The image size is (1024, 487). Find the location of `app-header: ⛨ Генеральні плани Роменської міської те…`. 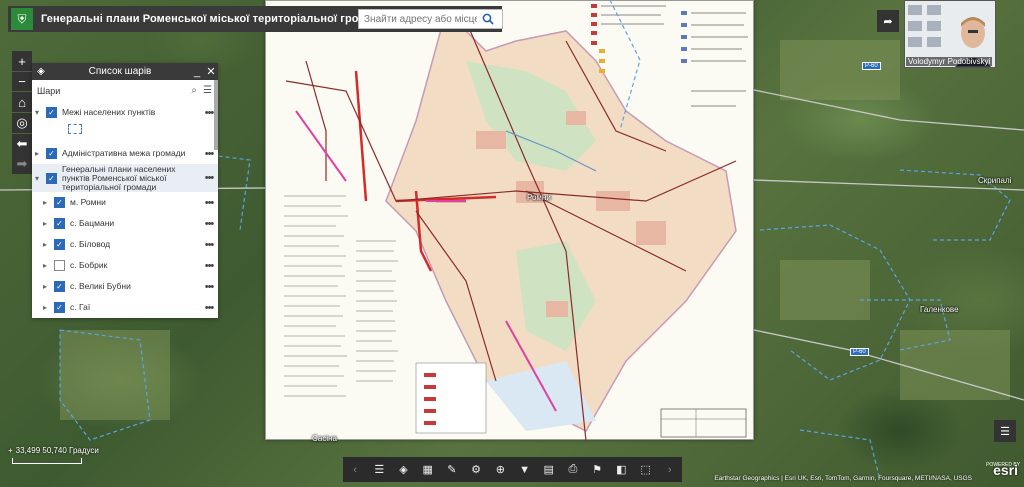

app-header: ⛨ Генеральні плани Роменської міської те… is located at coordinates (255, 19).